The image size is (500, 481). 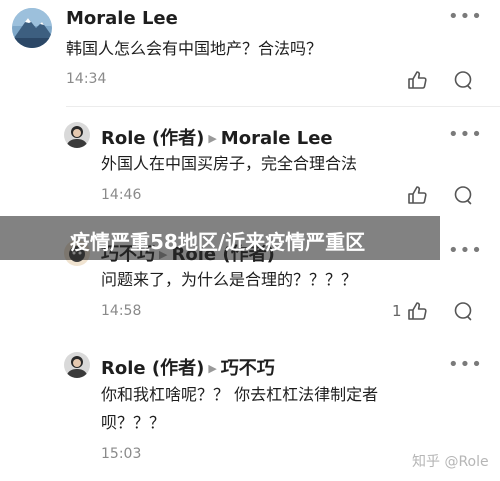 I want to click on headline-text: 疫情严重58地区/近来疫情严重区, so click(x=218, y=242).